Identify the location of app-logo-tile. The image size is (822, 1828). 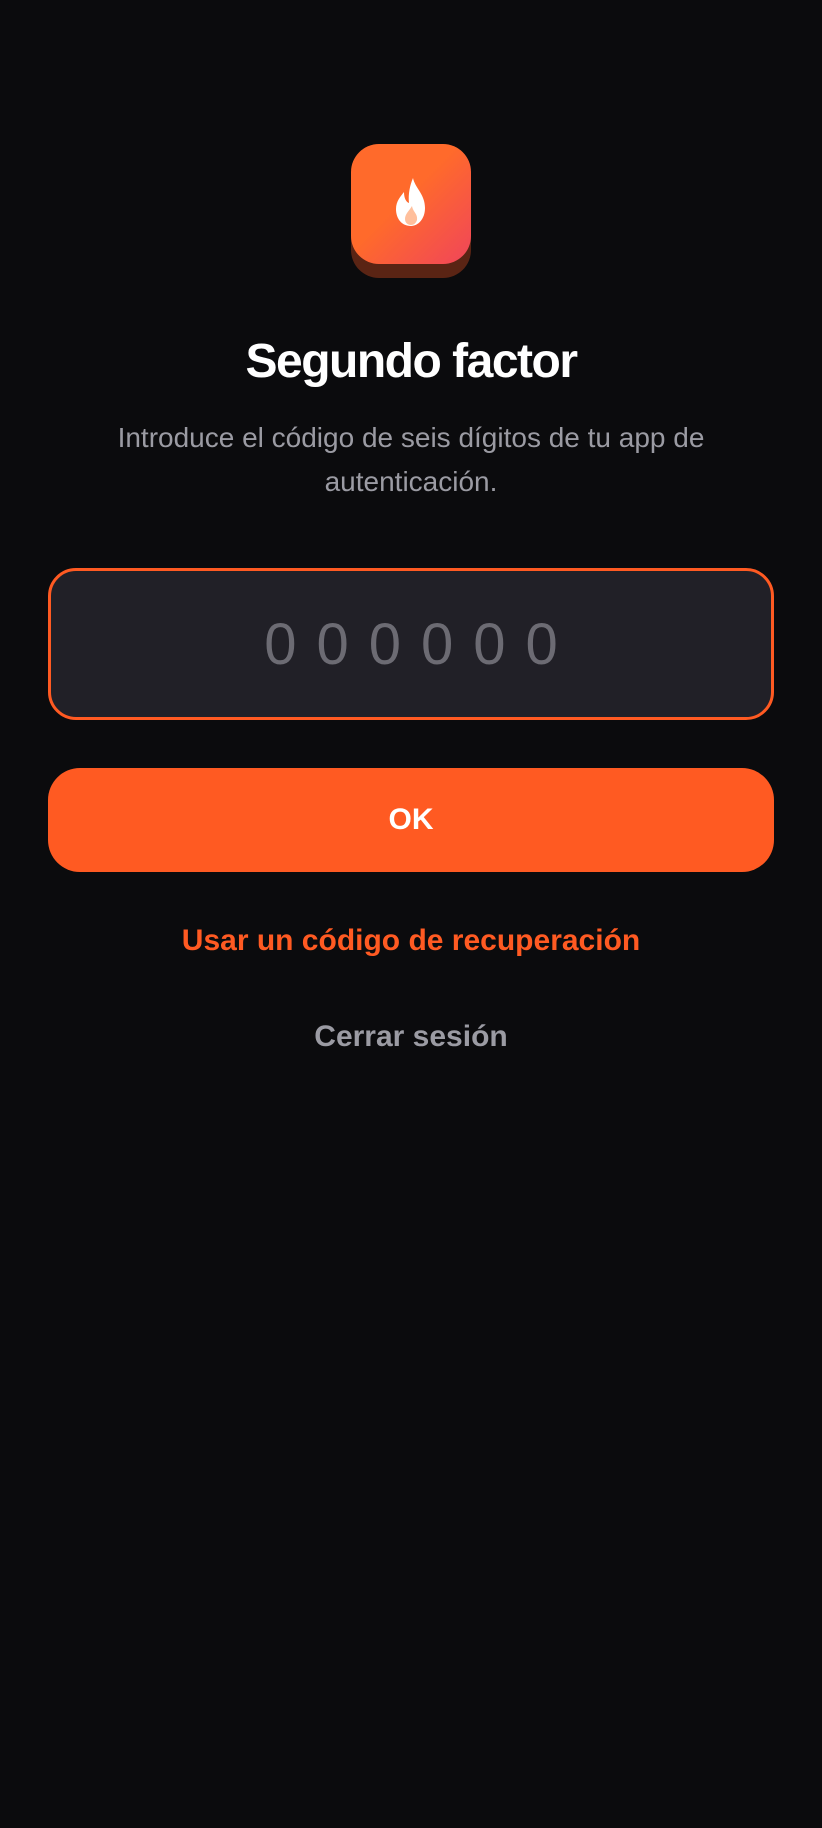
(411, 204).